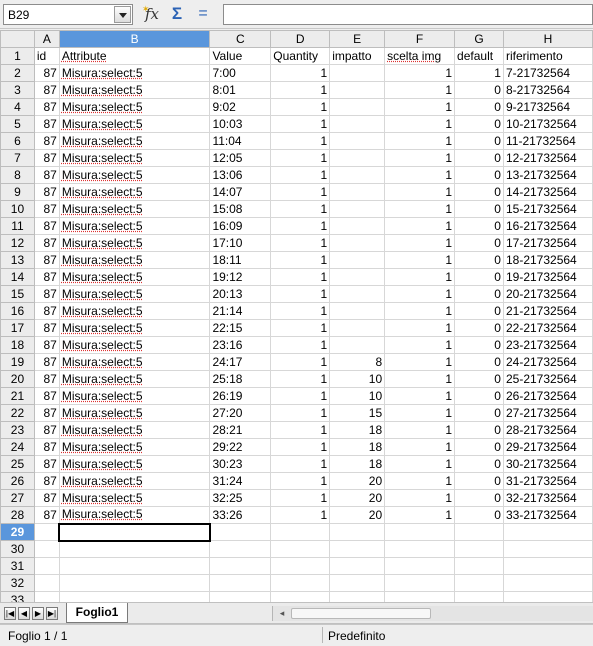 Image resolution: width=593 pixels, height=646 pixels. I want to click on cell-a23: 87, so click(46, 430).